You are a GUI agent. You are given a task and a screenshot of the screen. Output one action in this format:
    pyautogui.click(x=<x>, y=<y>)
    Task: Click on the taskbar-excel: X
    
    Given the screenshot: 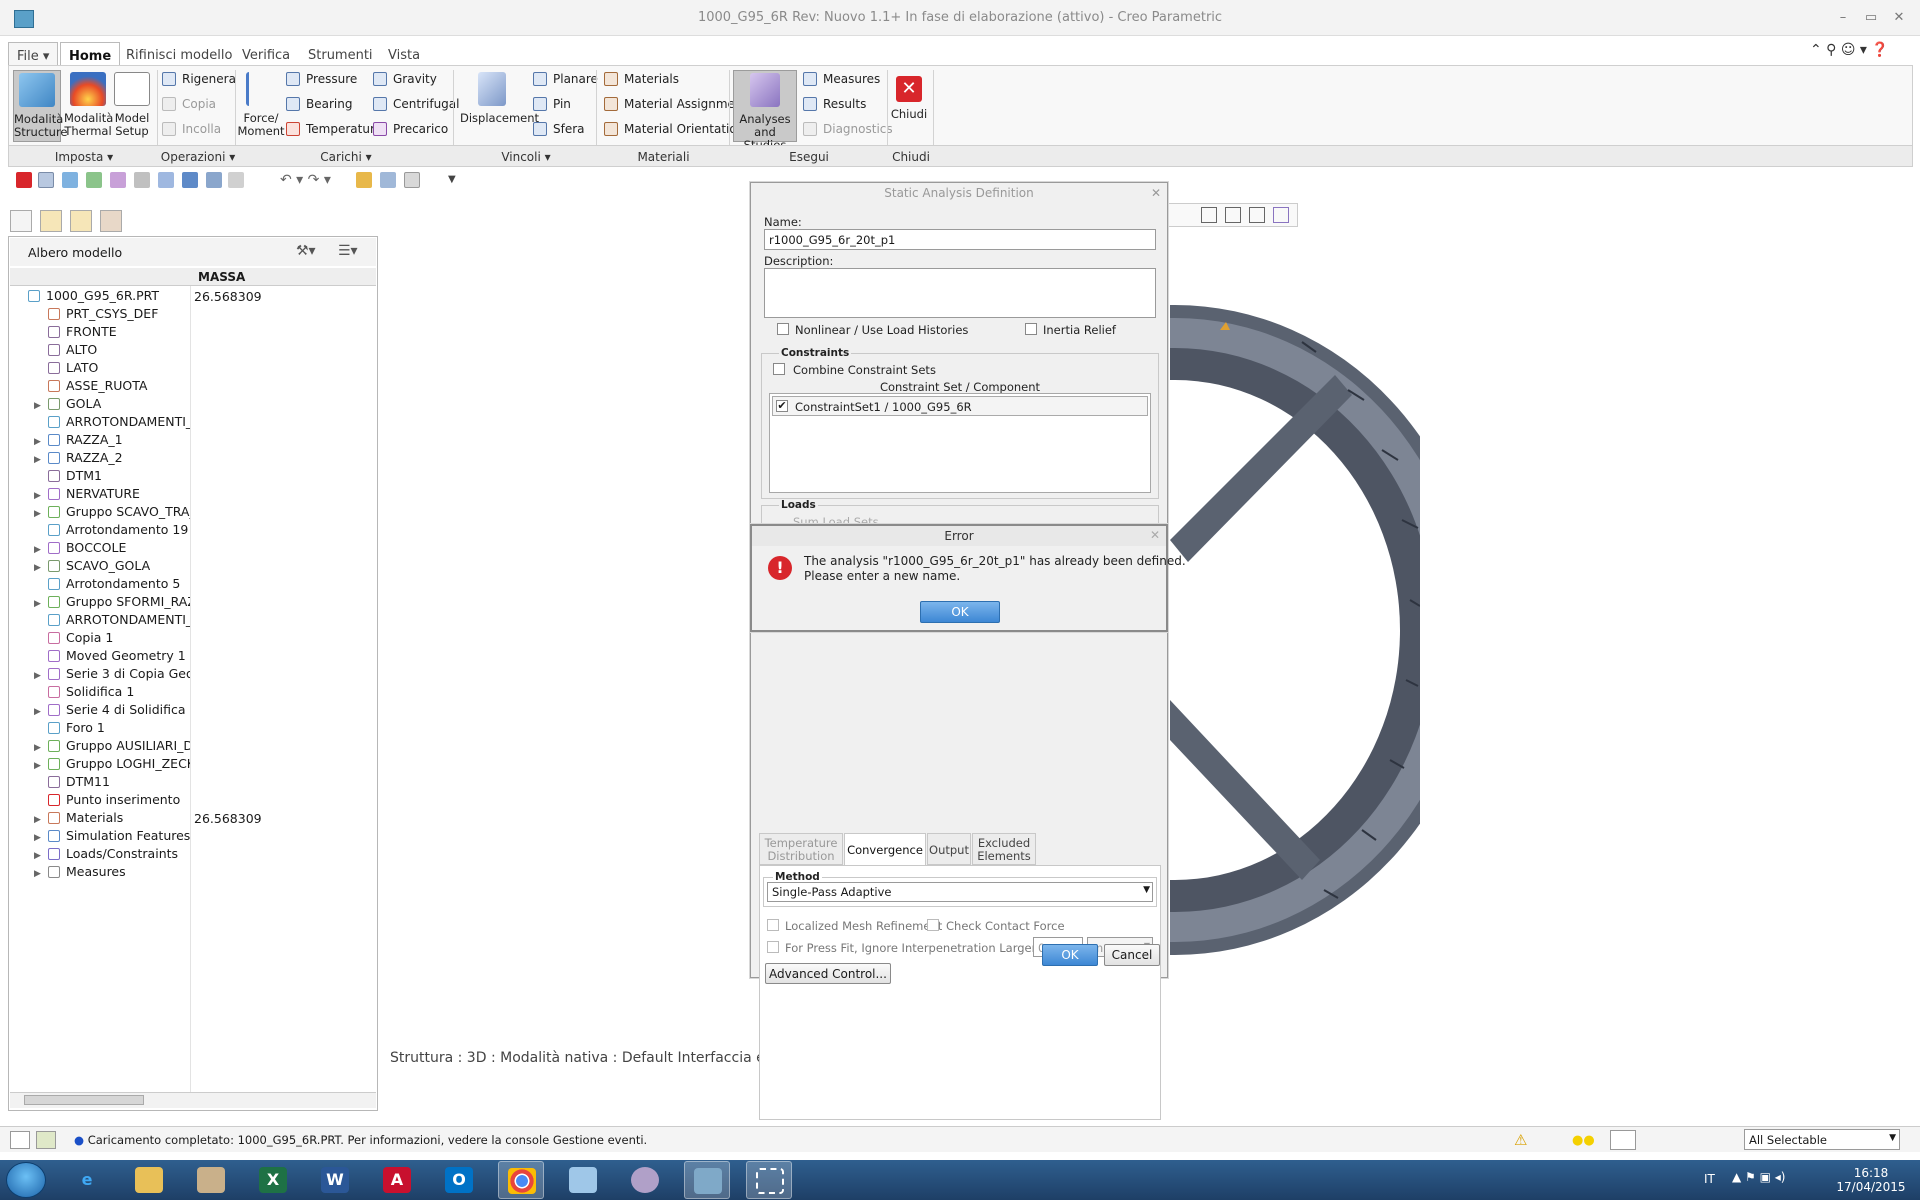 What is the action you would take?
    pyautogui.click(x=273, y=1180)
    